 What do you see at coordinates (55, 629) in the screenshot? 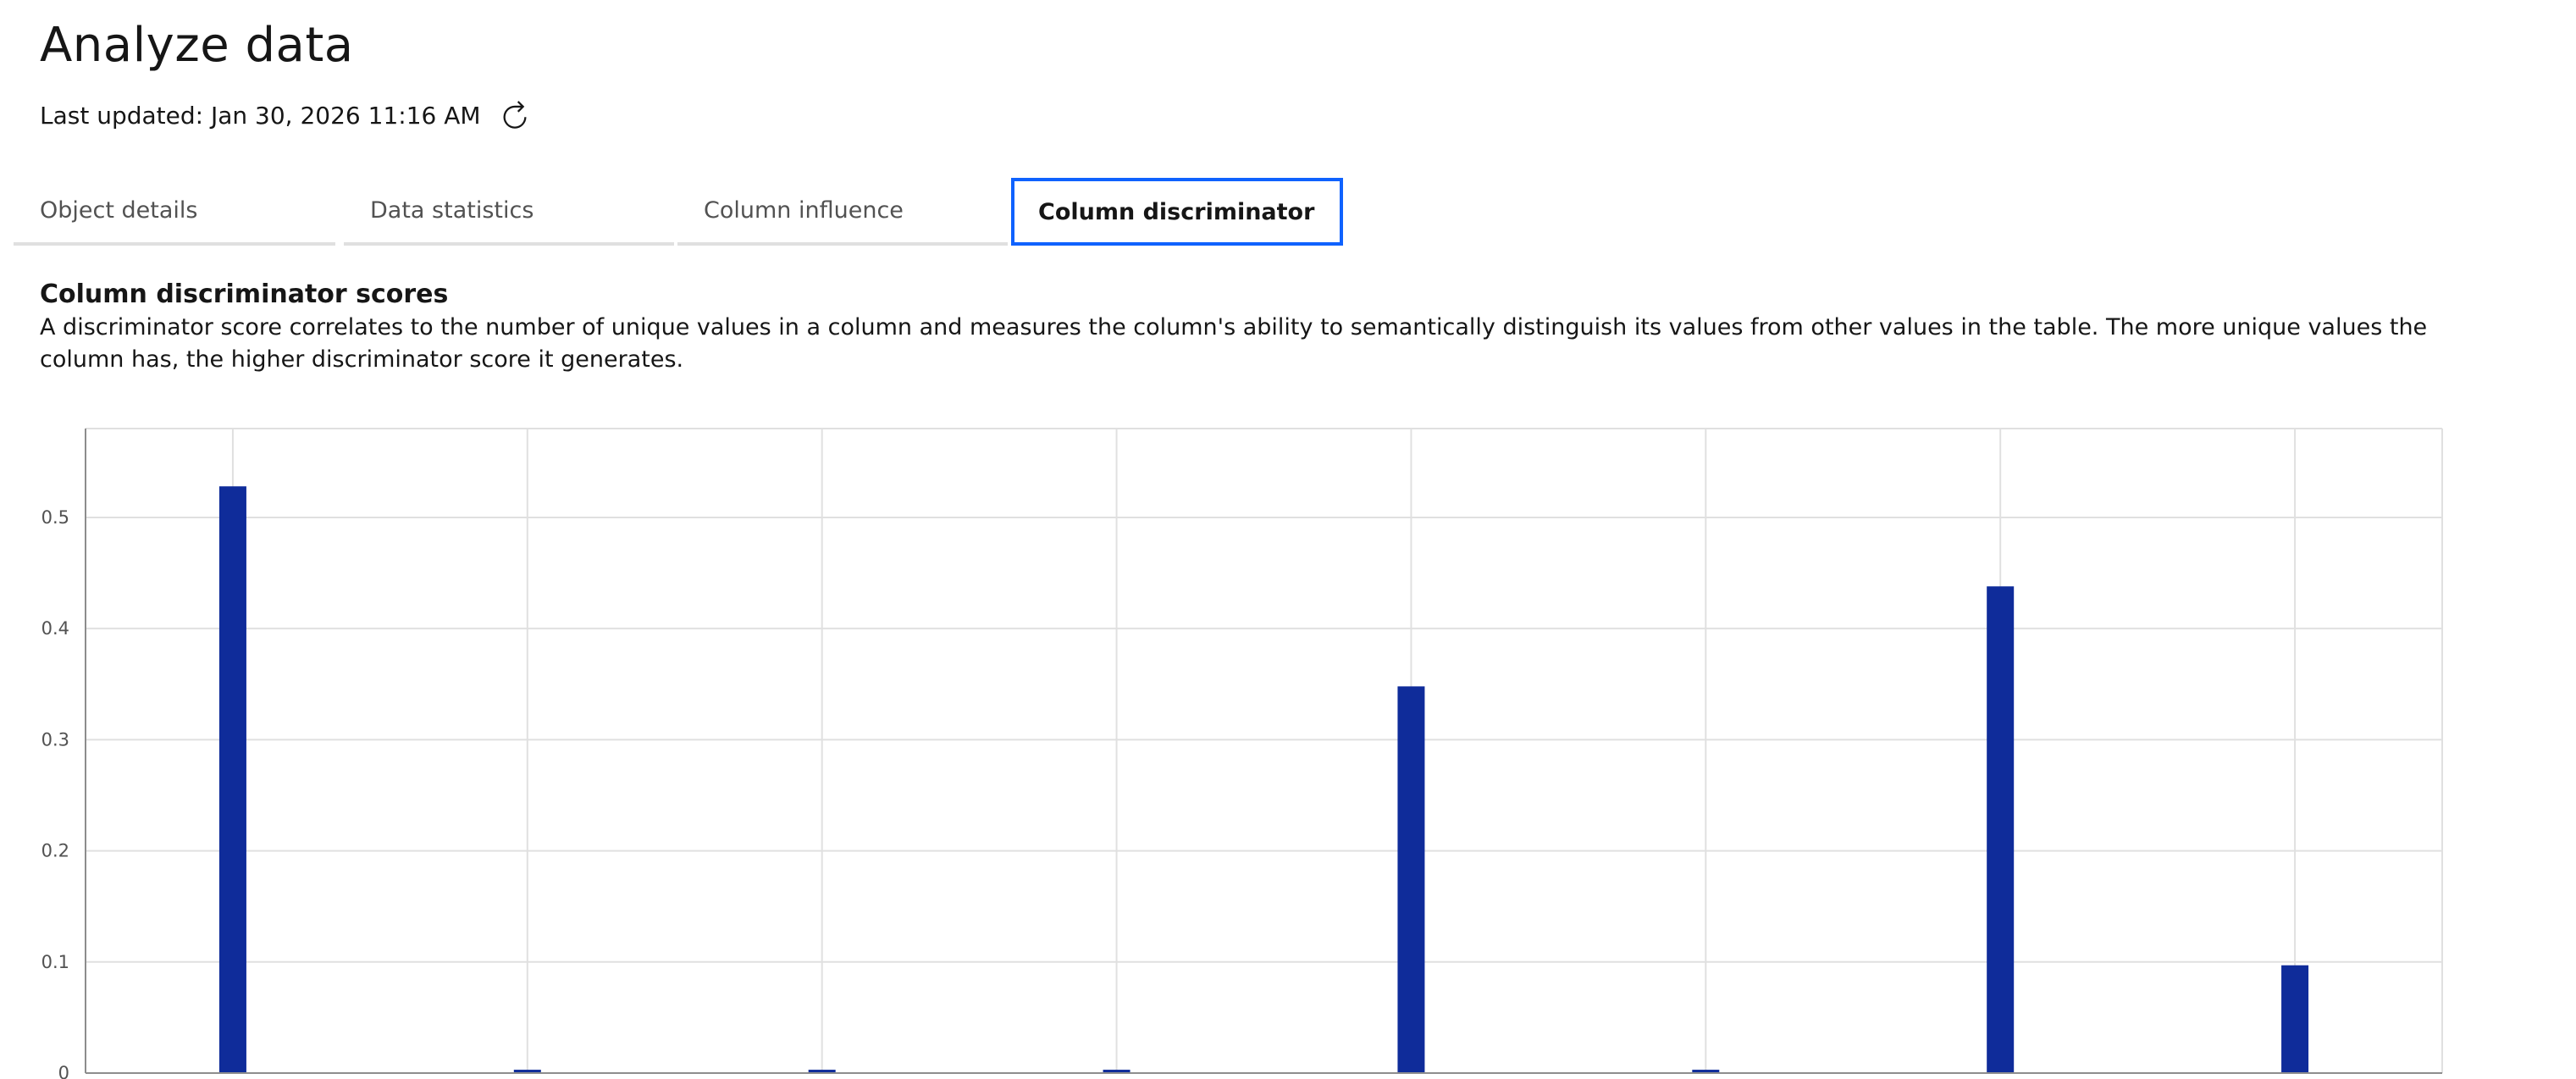
I see `y-tick-label: 0.4` at bounding box center [55, 629].